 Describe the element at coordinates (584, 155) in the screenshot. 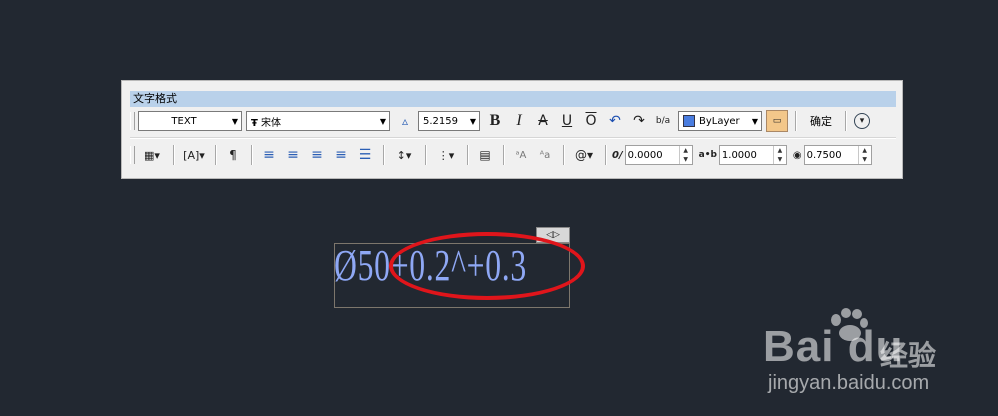

I see `symbol-icon: @ ▾` at that location.